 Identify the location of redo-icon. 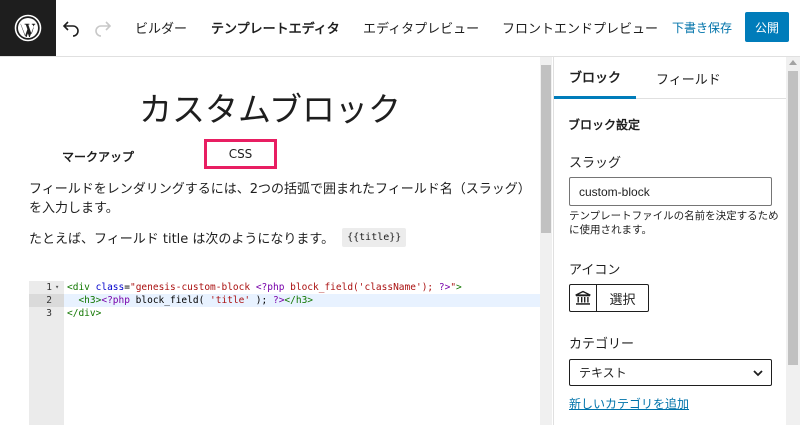
(103, 28).